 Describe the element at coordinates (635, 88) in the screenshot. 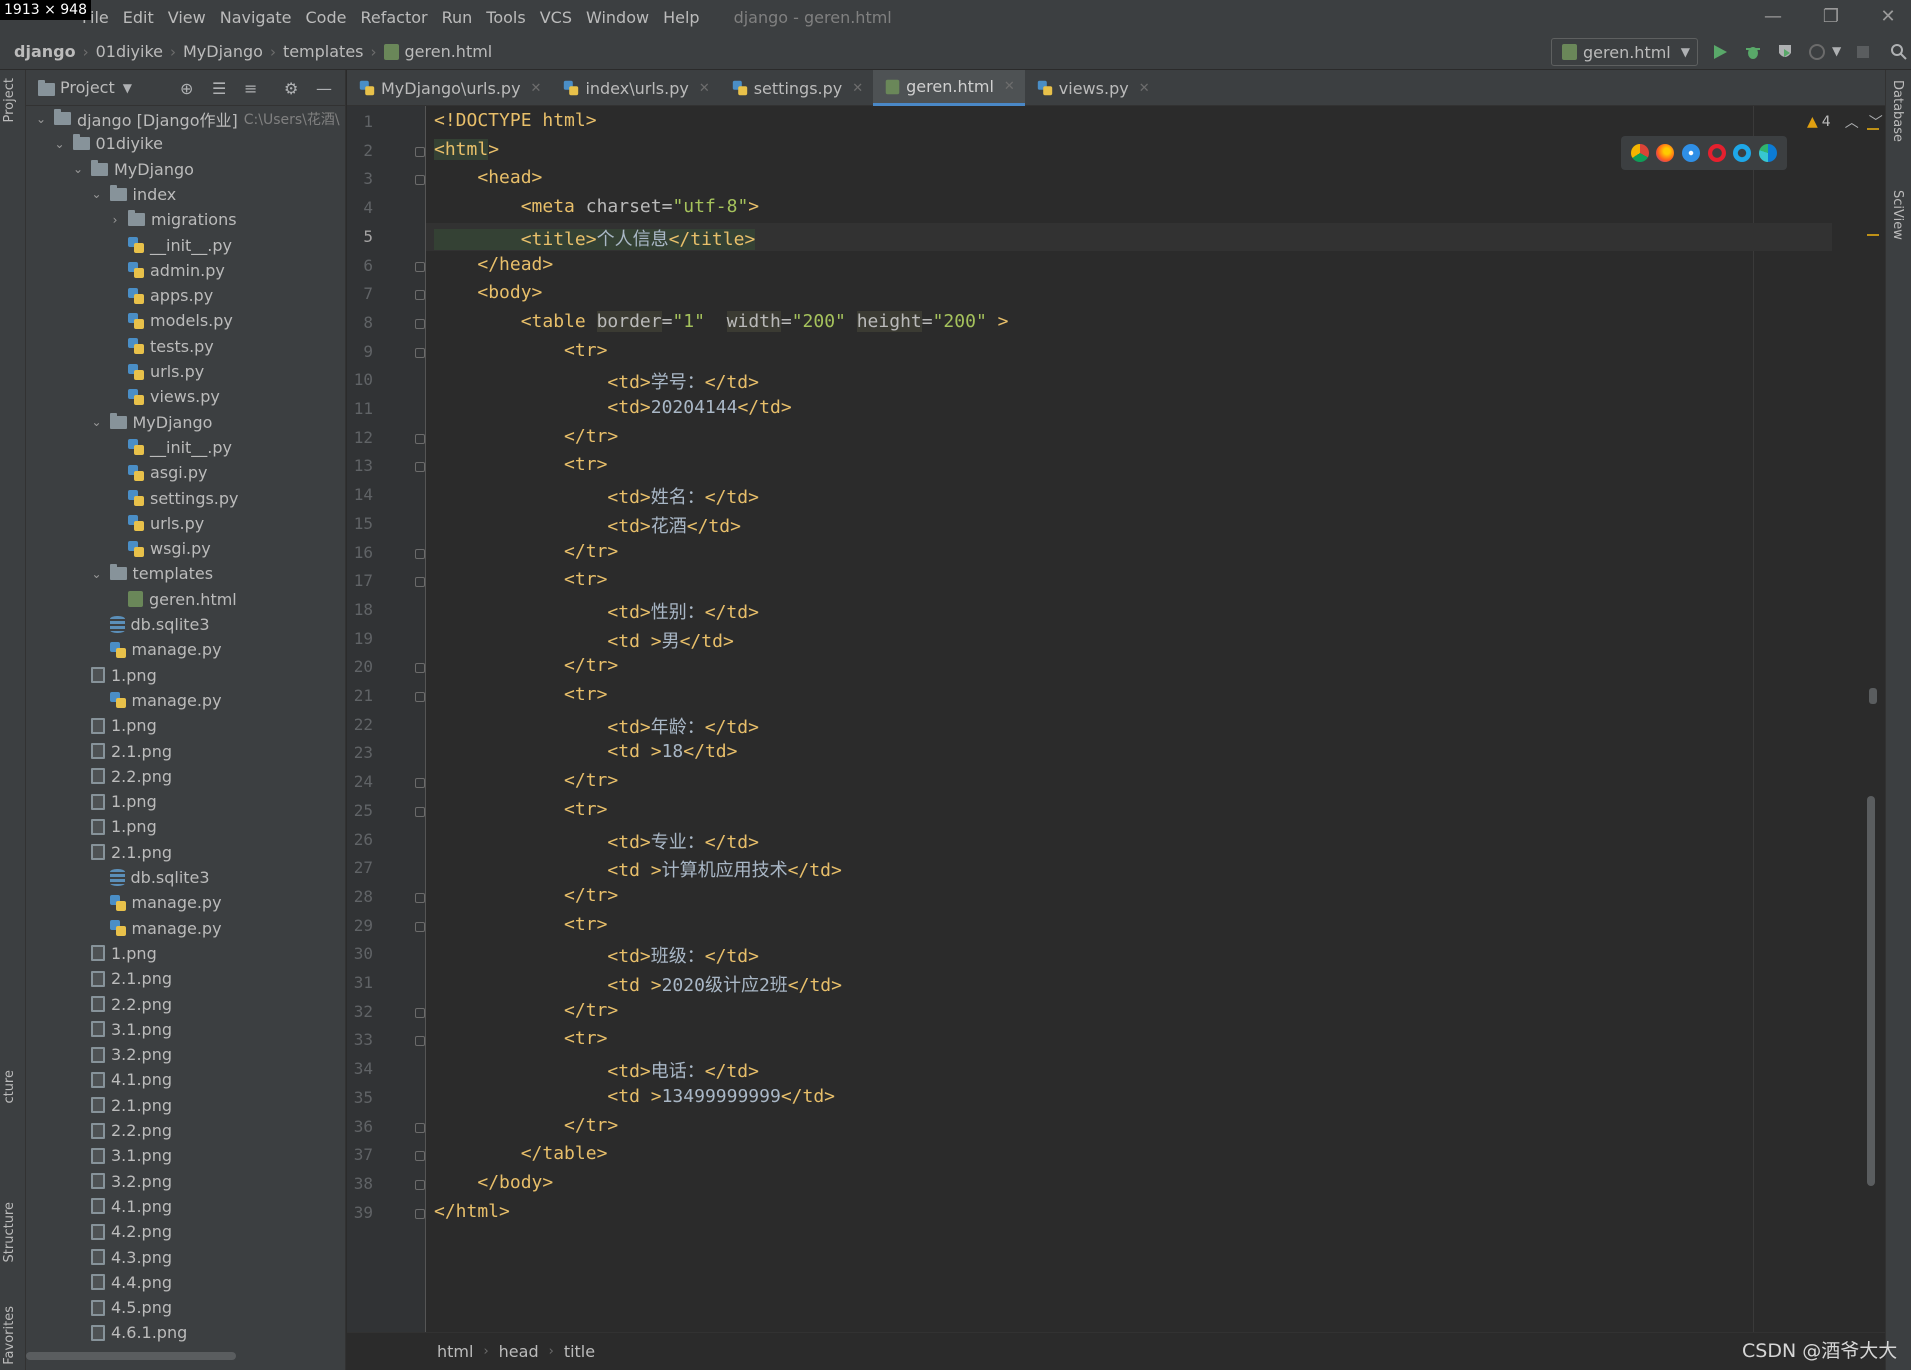

I see `tab-index-urls-py: index\urls.py ✕` at that location.